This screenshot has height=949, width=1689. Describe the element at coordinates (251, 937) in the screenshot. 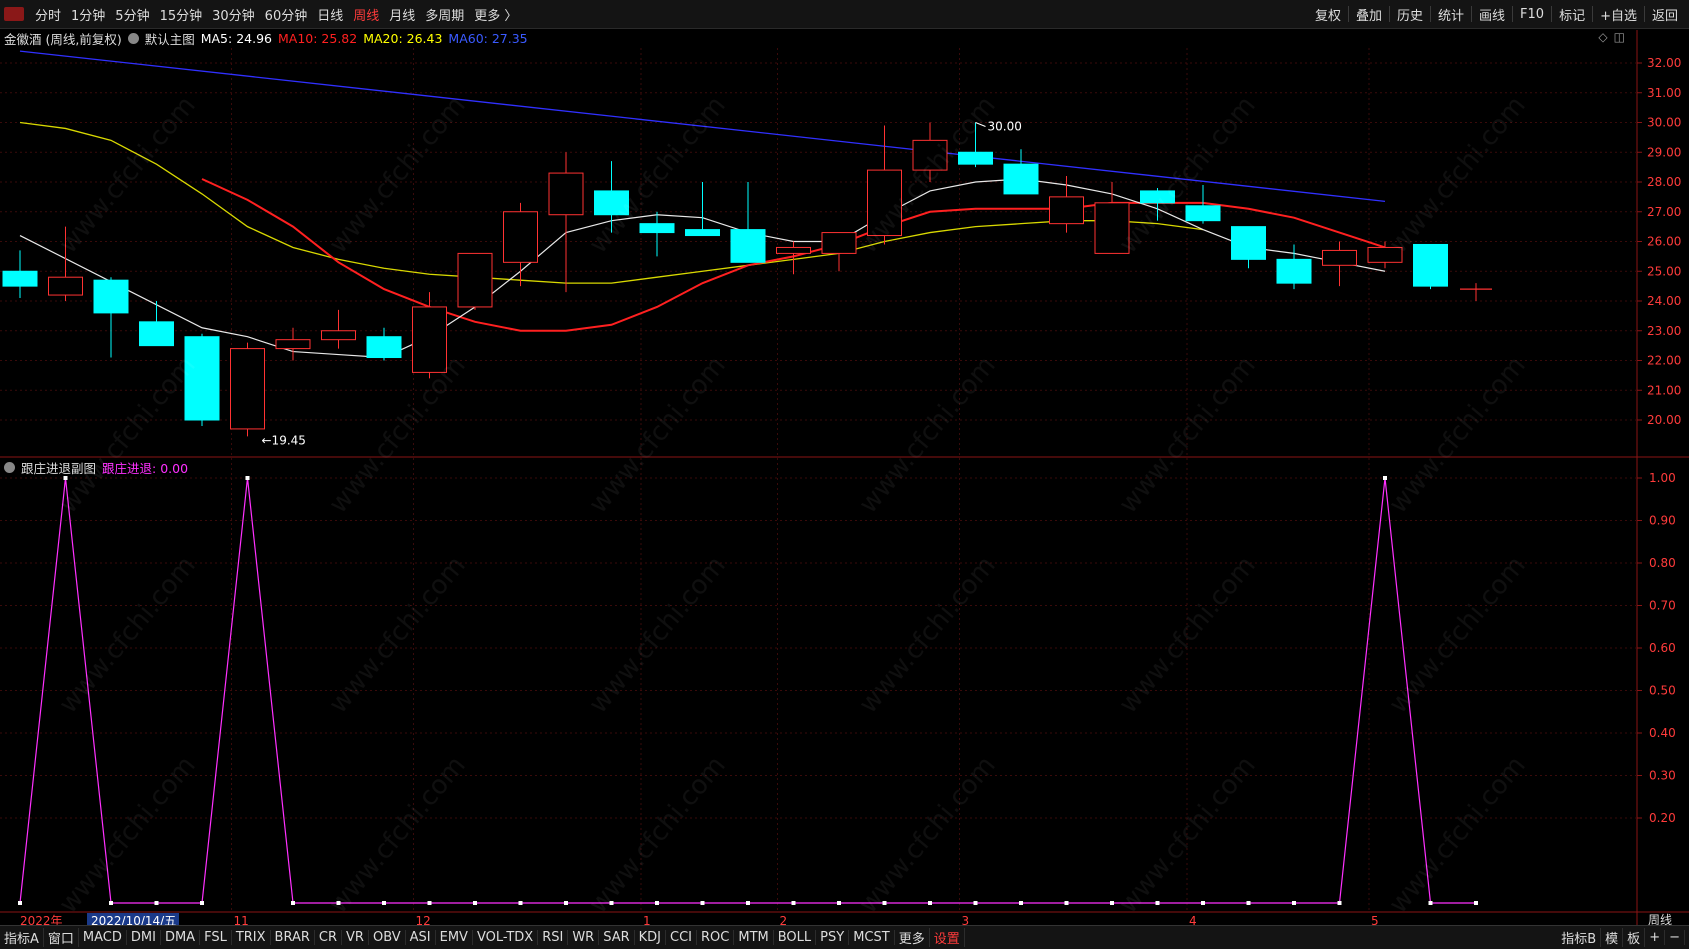

I see `indicator-tab: TRIX` at that location.